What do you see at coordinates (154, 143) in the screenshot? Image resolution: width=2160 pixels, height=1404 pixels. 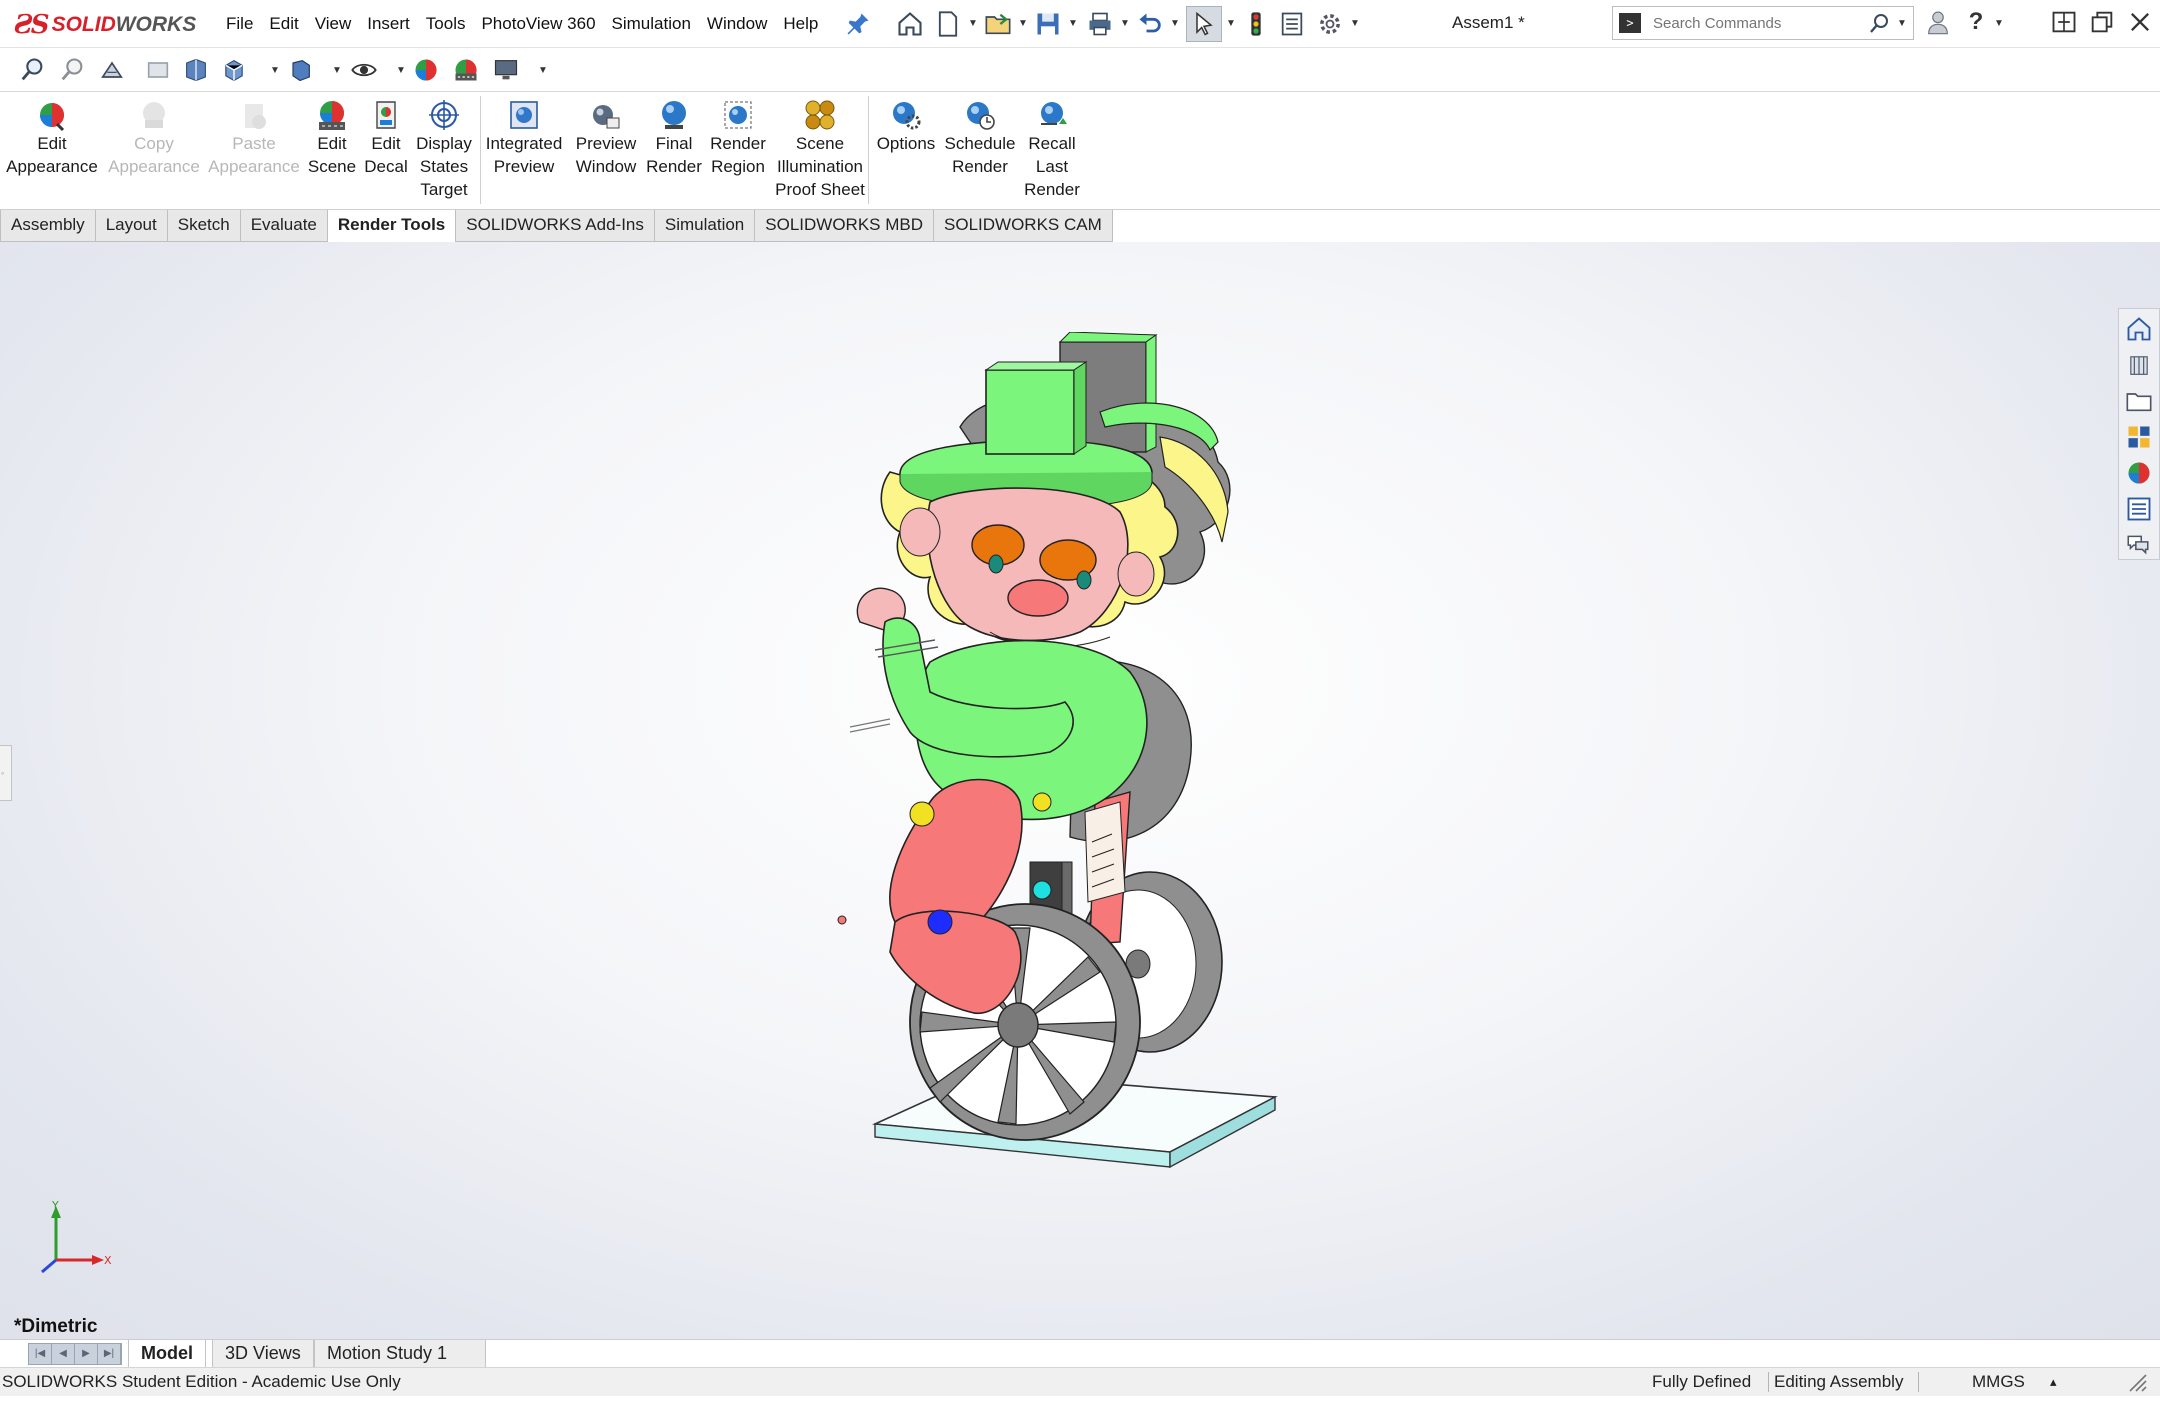 I see `cmd-label-line: Copy` at bounding box center [154, 143].